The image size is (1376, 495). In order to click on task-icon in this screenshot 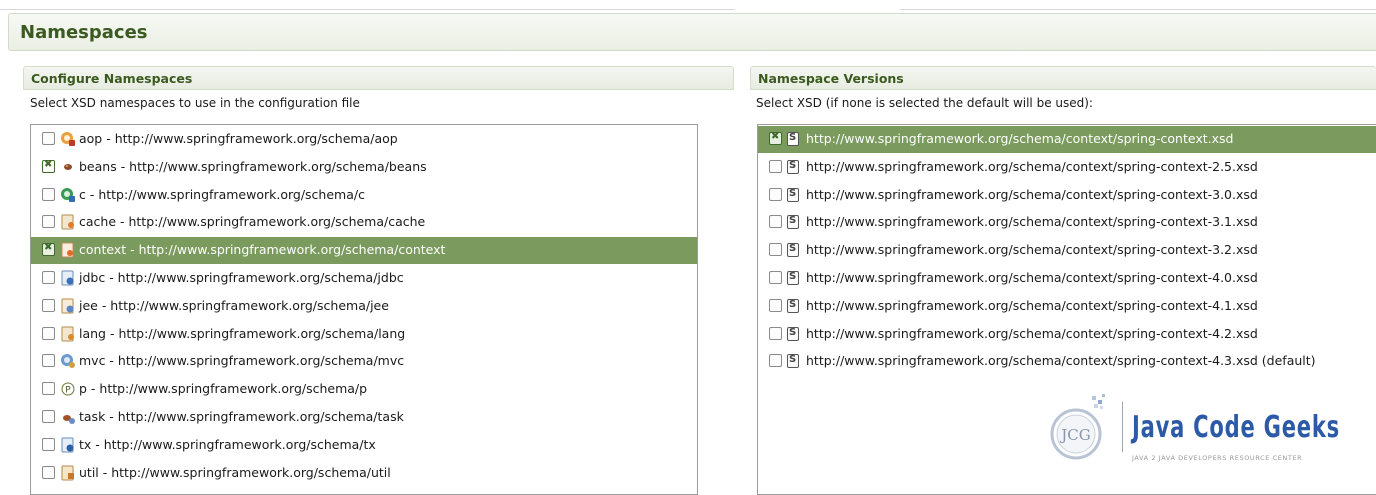, I will do `click(68, 417)`.